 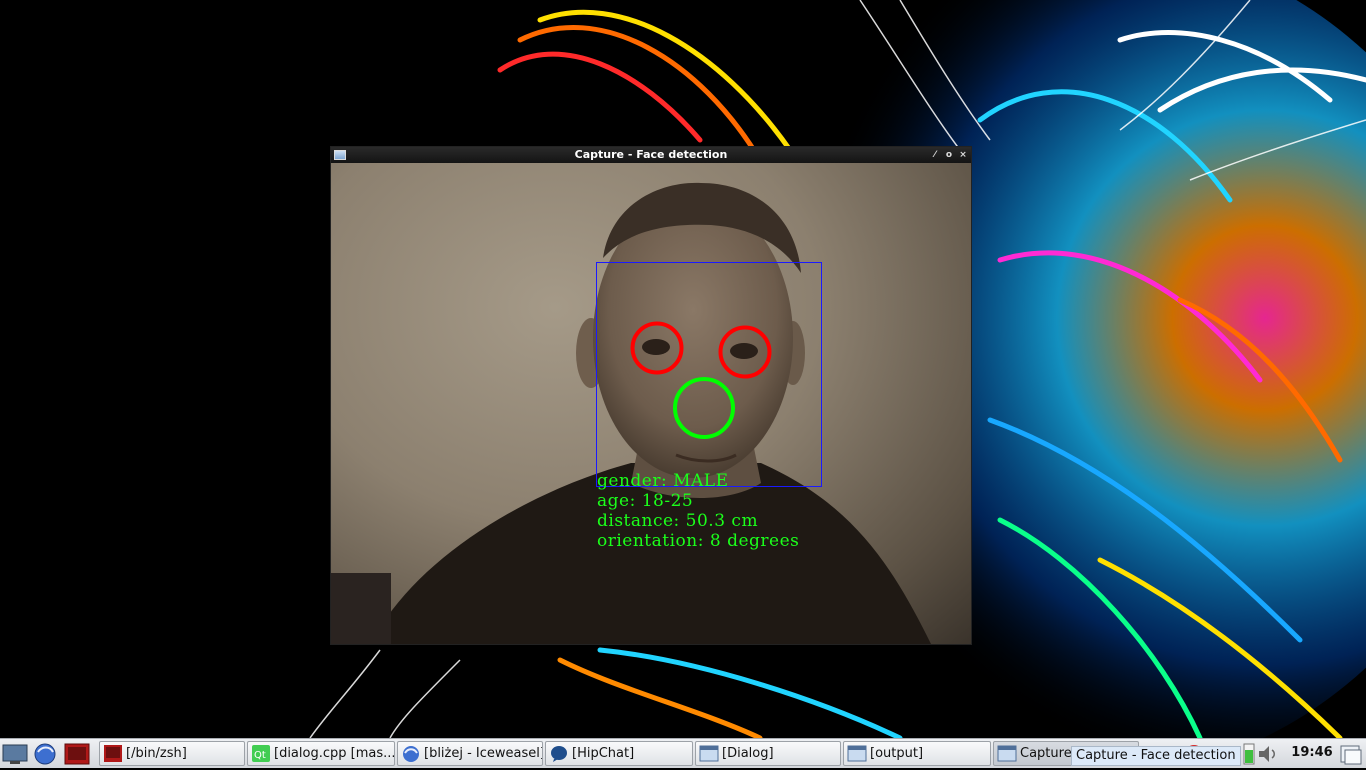 I want to click on task-zsh: [/bin/zsh], so click(x=172, y=753).